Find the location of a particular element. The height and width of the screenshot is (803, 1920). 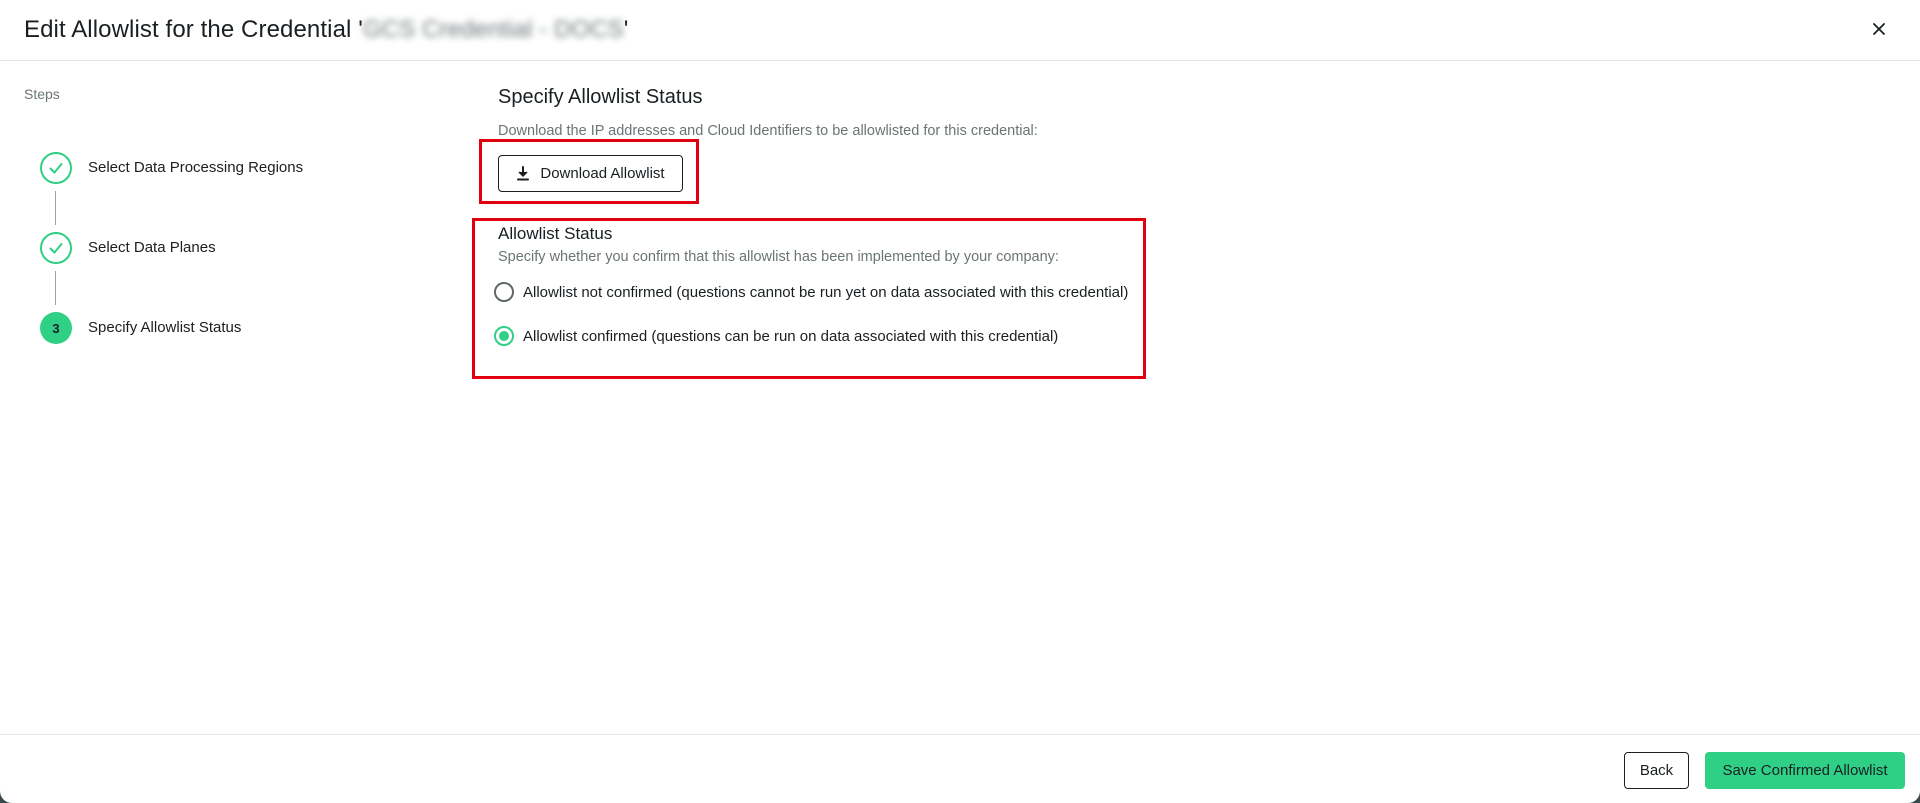

section-title: Specify Allowlist Status is located at coordinates (600, 97).